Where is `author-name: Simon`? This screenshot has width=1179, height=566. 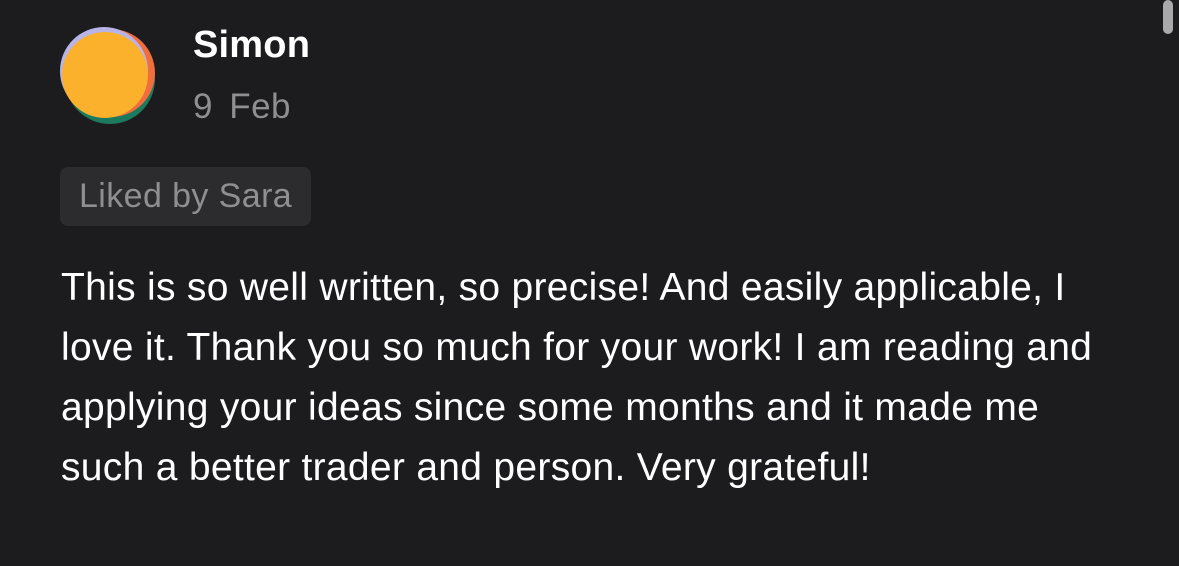 author-name: Simon is located at coordinates (251, 45).